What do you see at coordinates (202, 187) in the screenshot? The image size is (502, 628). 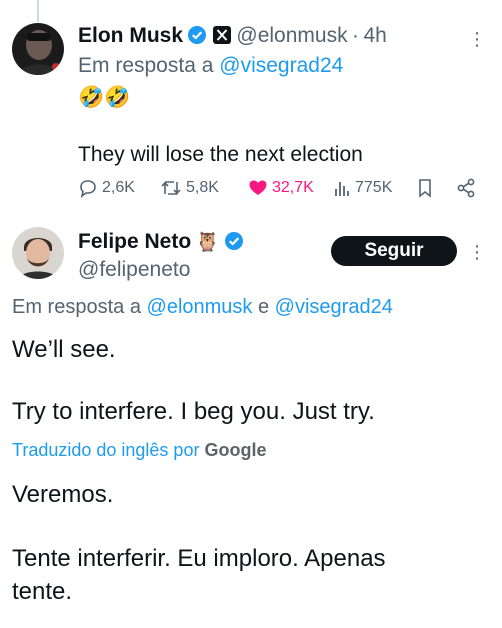 I see `retweet-count: 5,8K` at bounding box center [202, 187].